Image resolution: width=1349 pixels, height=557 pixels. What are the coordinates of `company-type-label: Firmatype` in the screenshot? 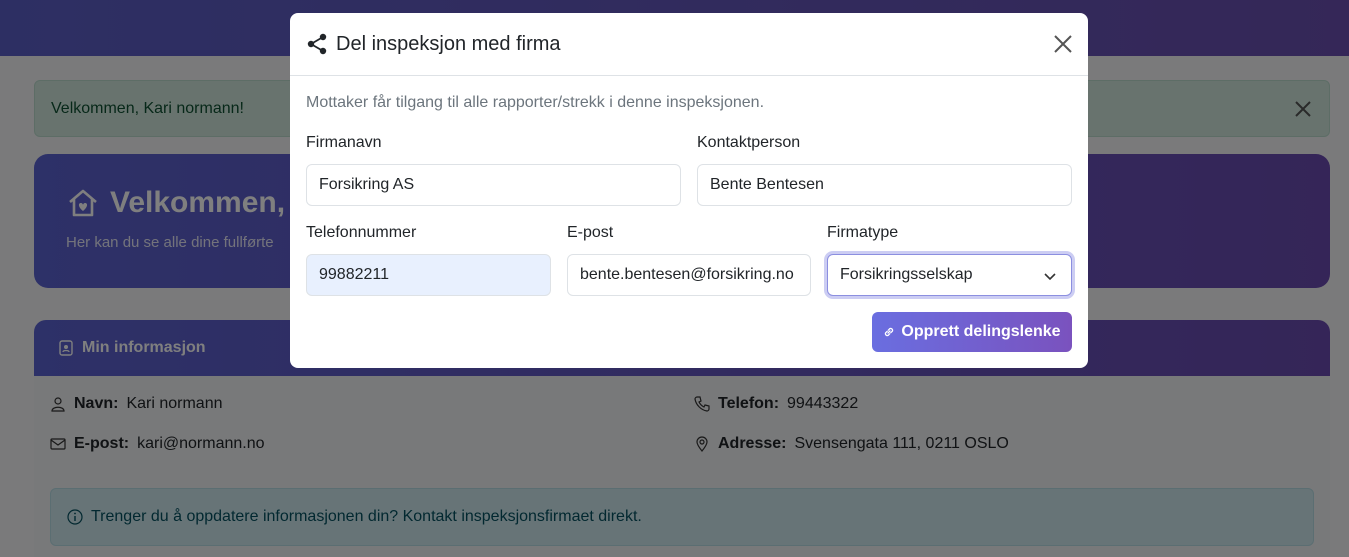 It's located at (863, 232).